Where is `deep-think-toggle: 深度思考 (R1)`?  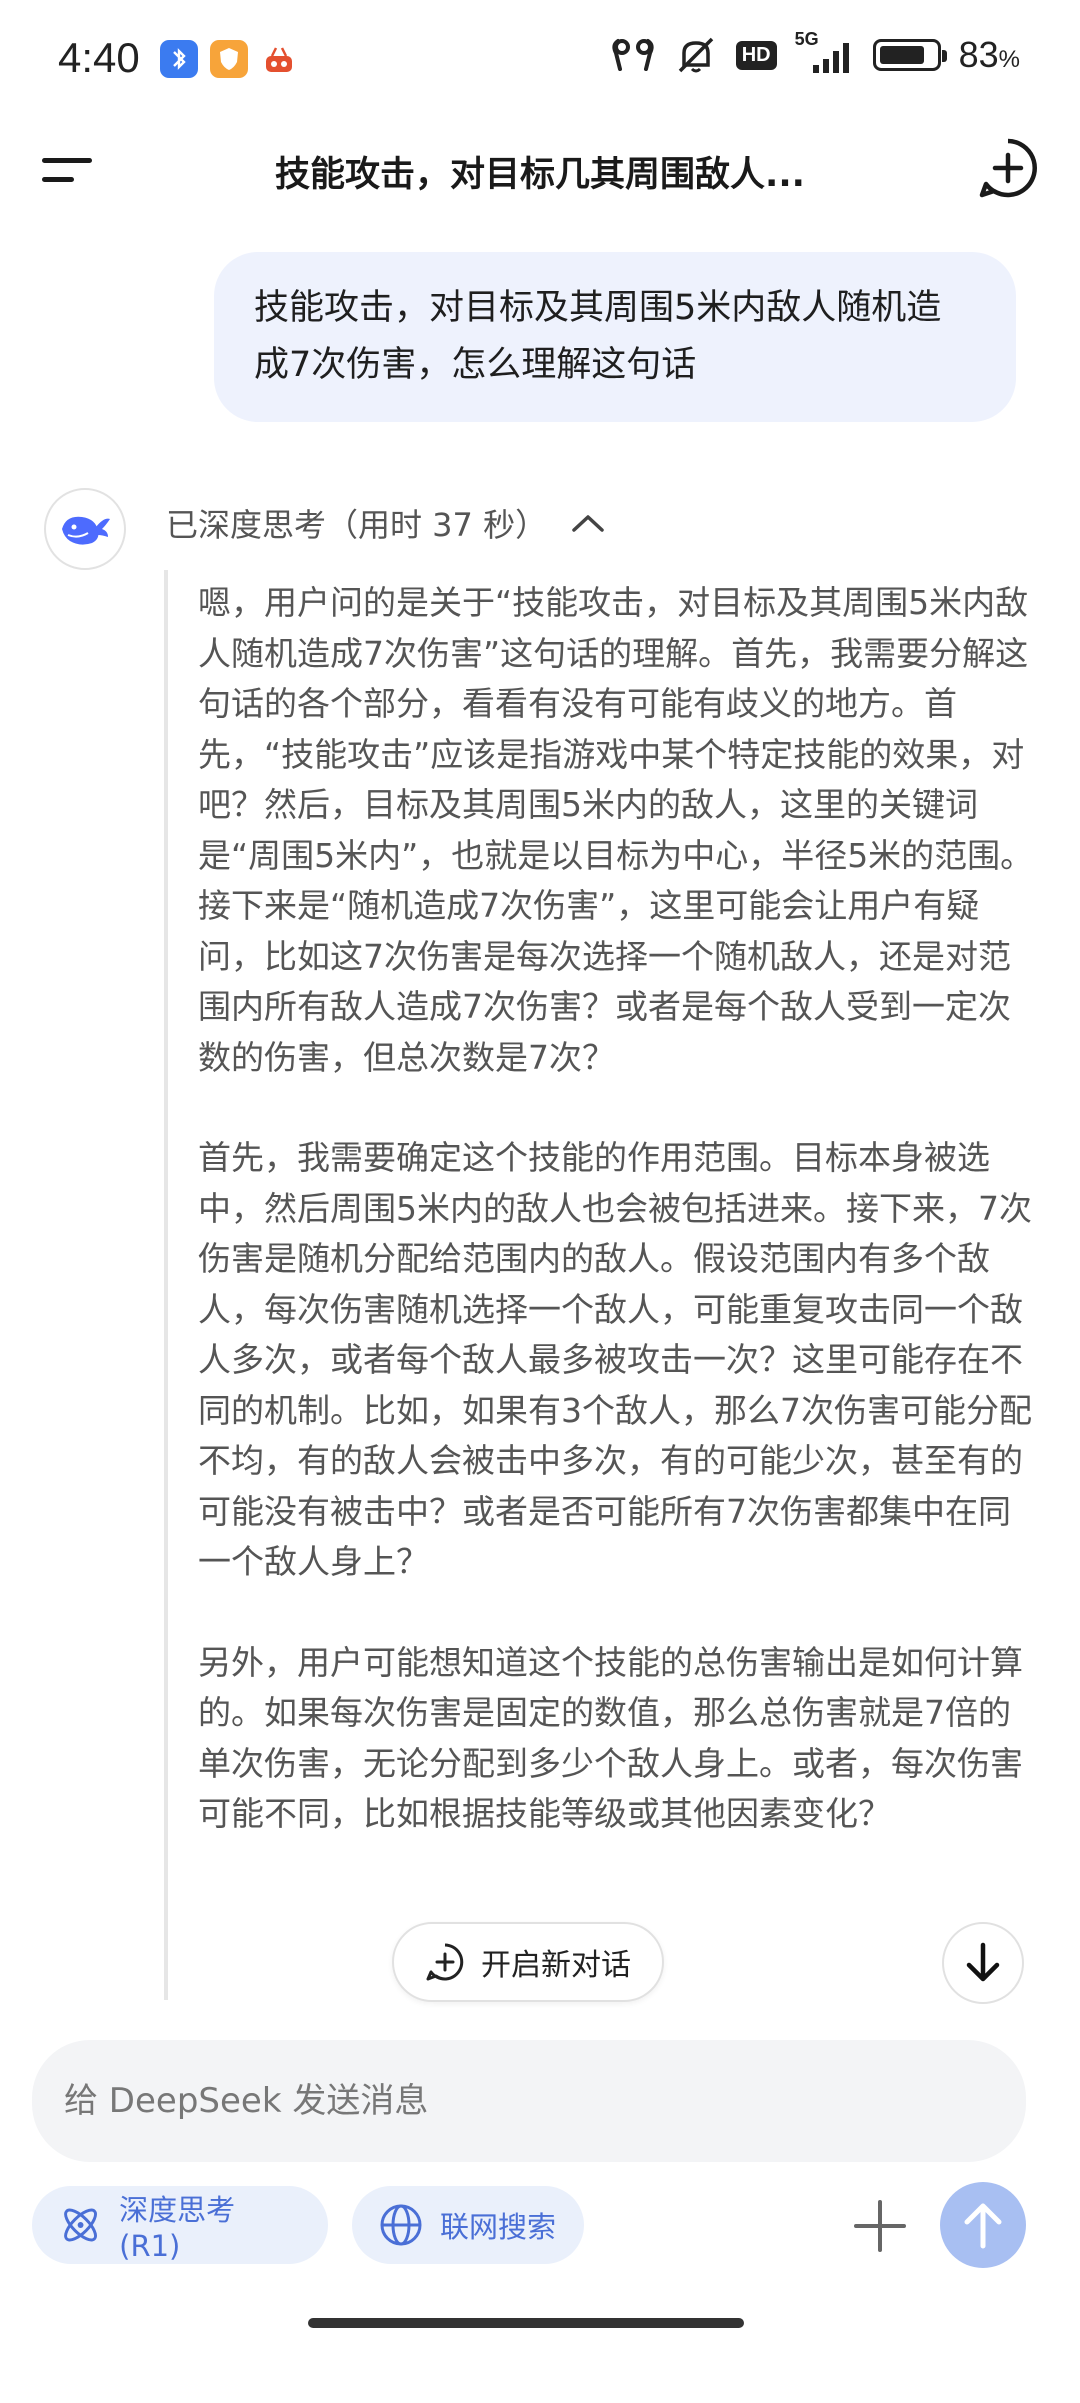
deep-think-toggle: 深度思考 (R1) is located at coordinates (180, 2225).